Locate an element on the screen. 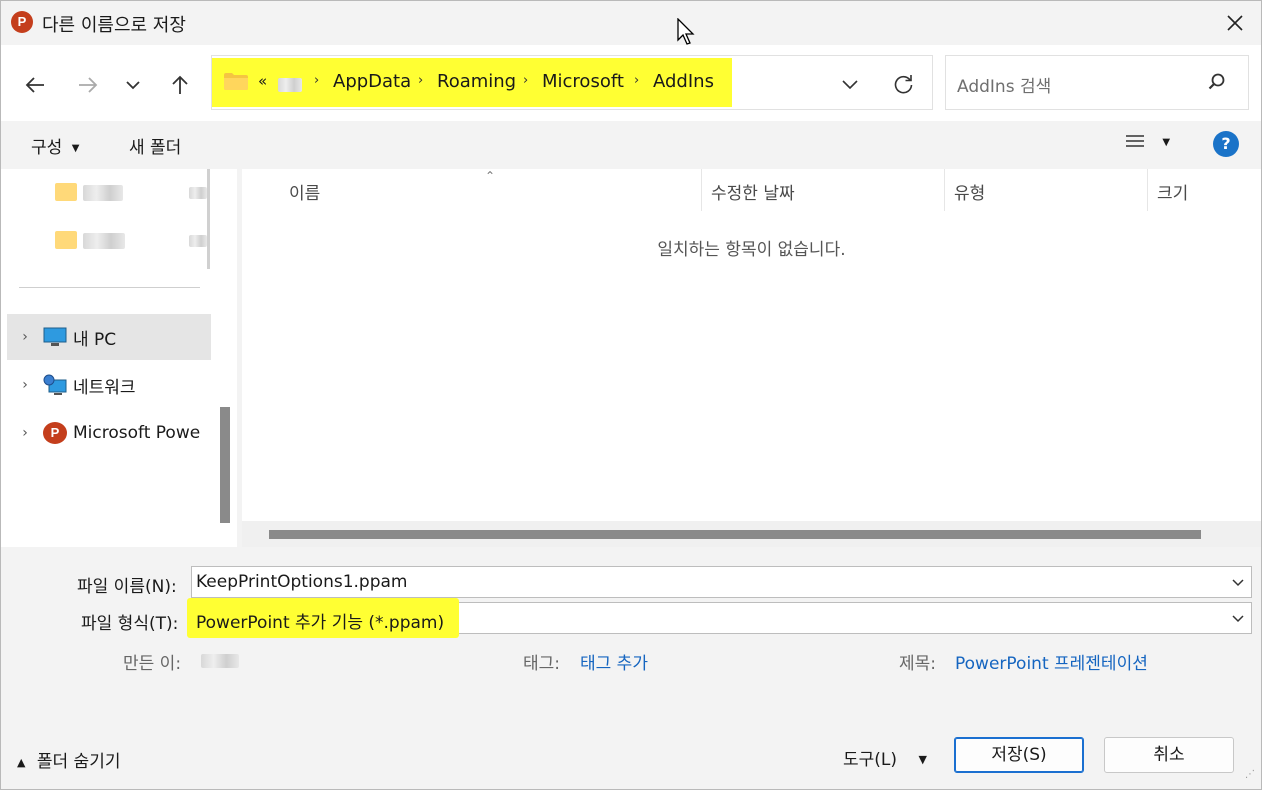 This screenshot has width=1262, height=790. filetype-select: PowerPoint 추가 기능 (*.ppam) is located at coordinates (719, 618).